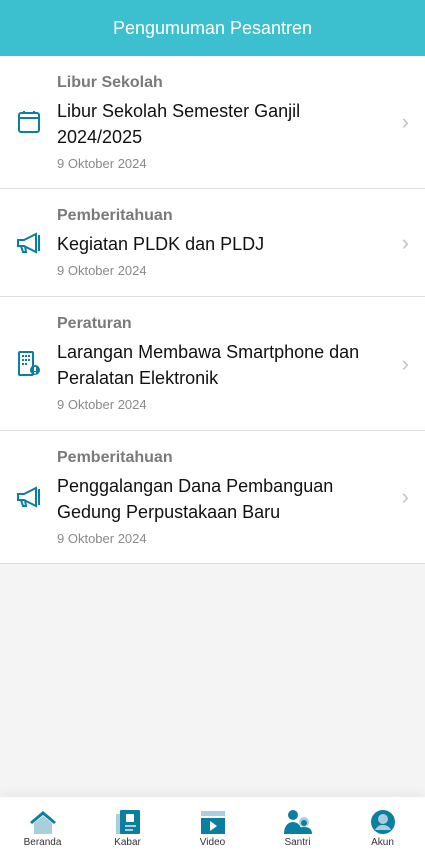 This screenshot has width=425, height=855. What do you see at coordinates (127, 822) in the screenshot?
I see `news-icon` at bounding box center [127, 822].